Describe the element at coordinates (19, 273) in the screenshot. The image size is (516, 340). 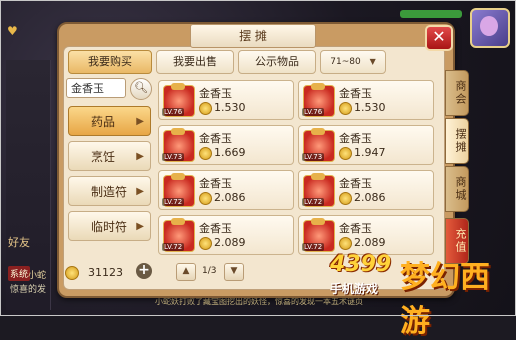
I see `chat-channel-tag: 系统` at that location.